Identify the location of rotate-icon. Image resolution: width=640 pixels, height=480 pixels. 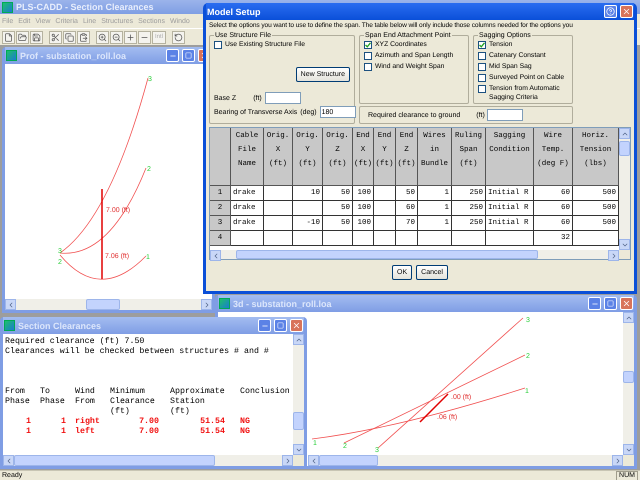
(179, 37).